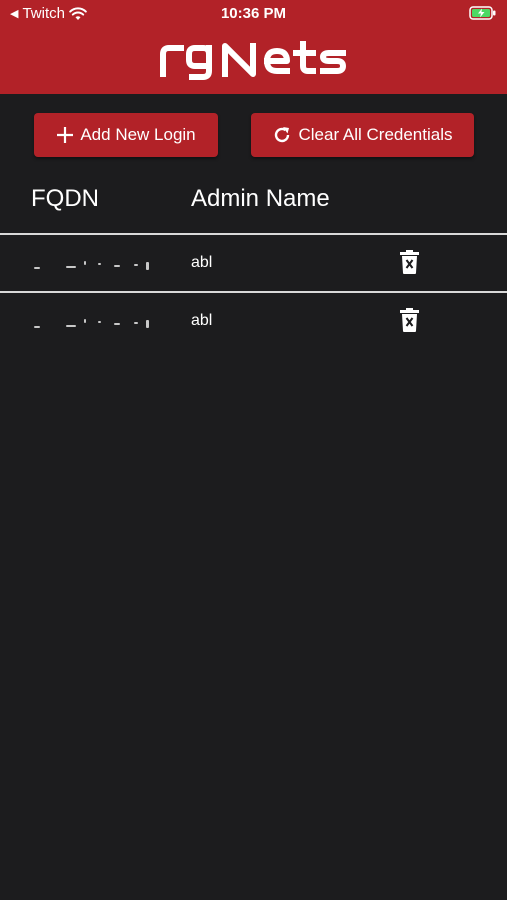 This screenshot has width=507, height=900. I want to click on refresh-icon, so click(282, 135).